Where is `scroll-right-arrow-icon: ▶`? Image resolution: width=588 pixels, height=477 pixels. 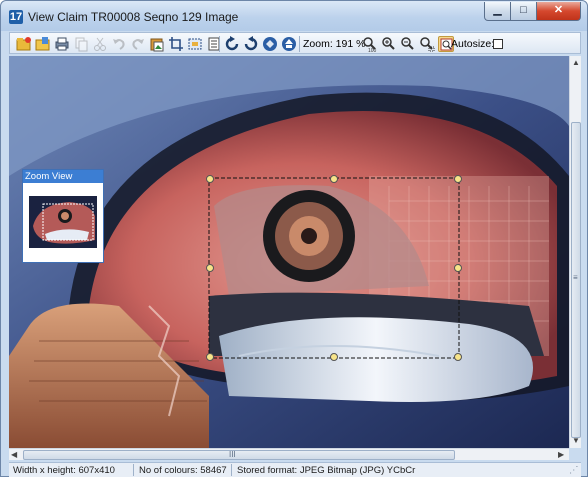
scroll-right-arrow-icon: ▶ is located at coordinates (561, 455).